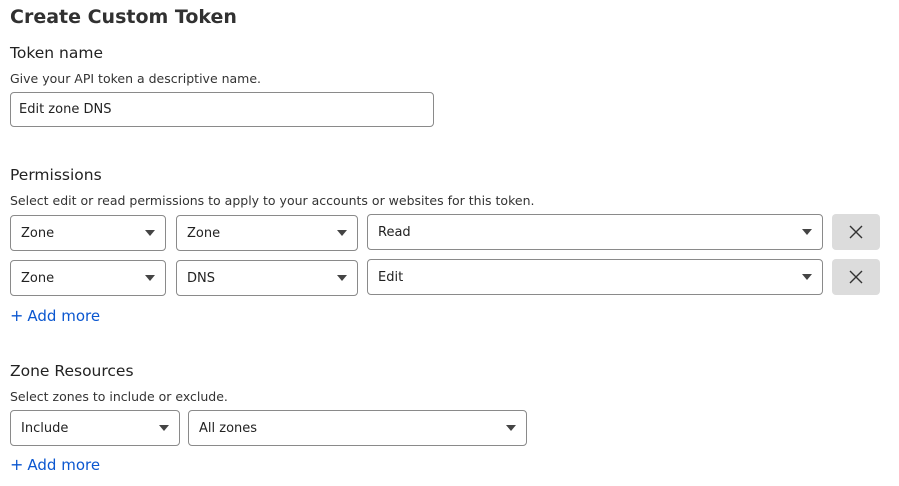  Describe the element at coordinates (595, 277) in the screenshot. I see `permission-access-select: Edit` at that location.